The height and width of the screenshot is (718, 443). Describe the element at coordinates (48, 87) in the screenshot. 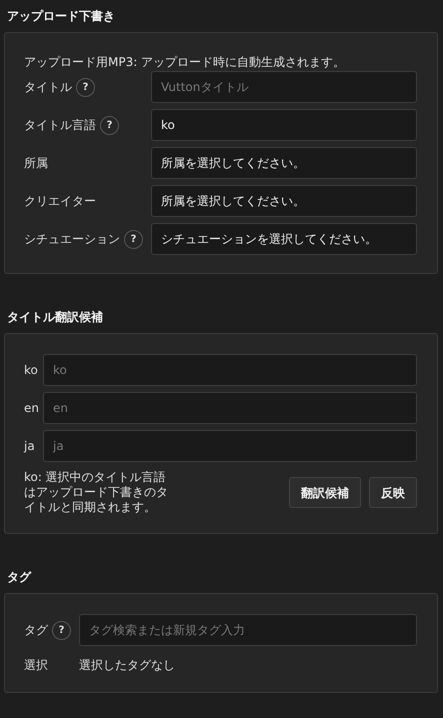

I see `field-label: タイトル` at that location.